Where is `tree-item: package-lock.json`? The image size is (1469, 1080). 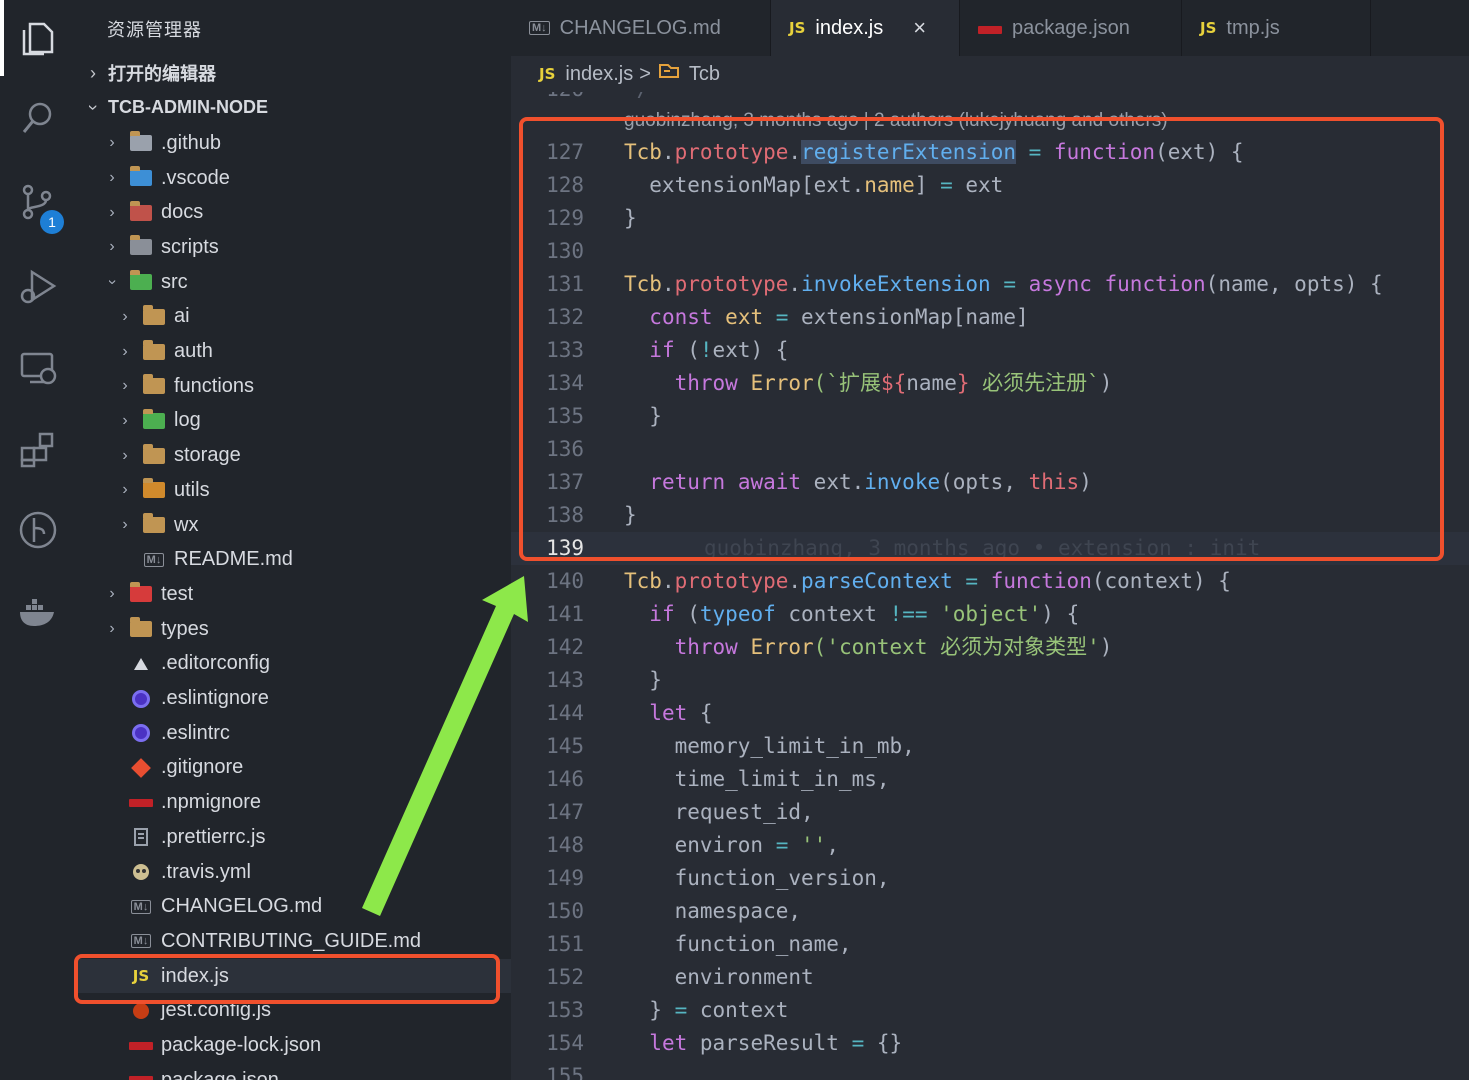
tree-item: package-lock.json is located at coordinates (293, 1045).